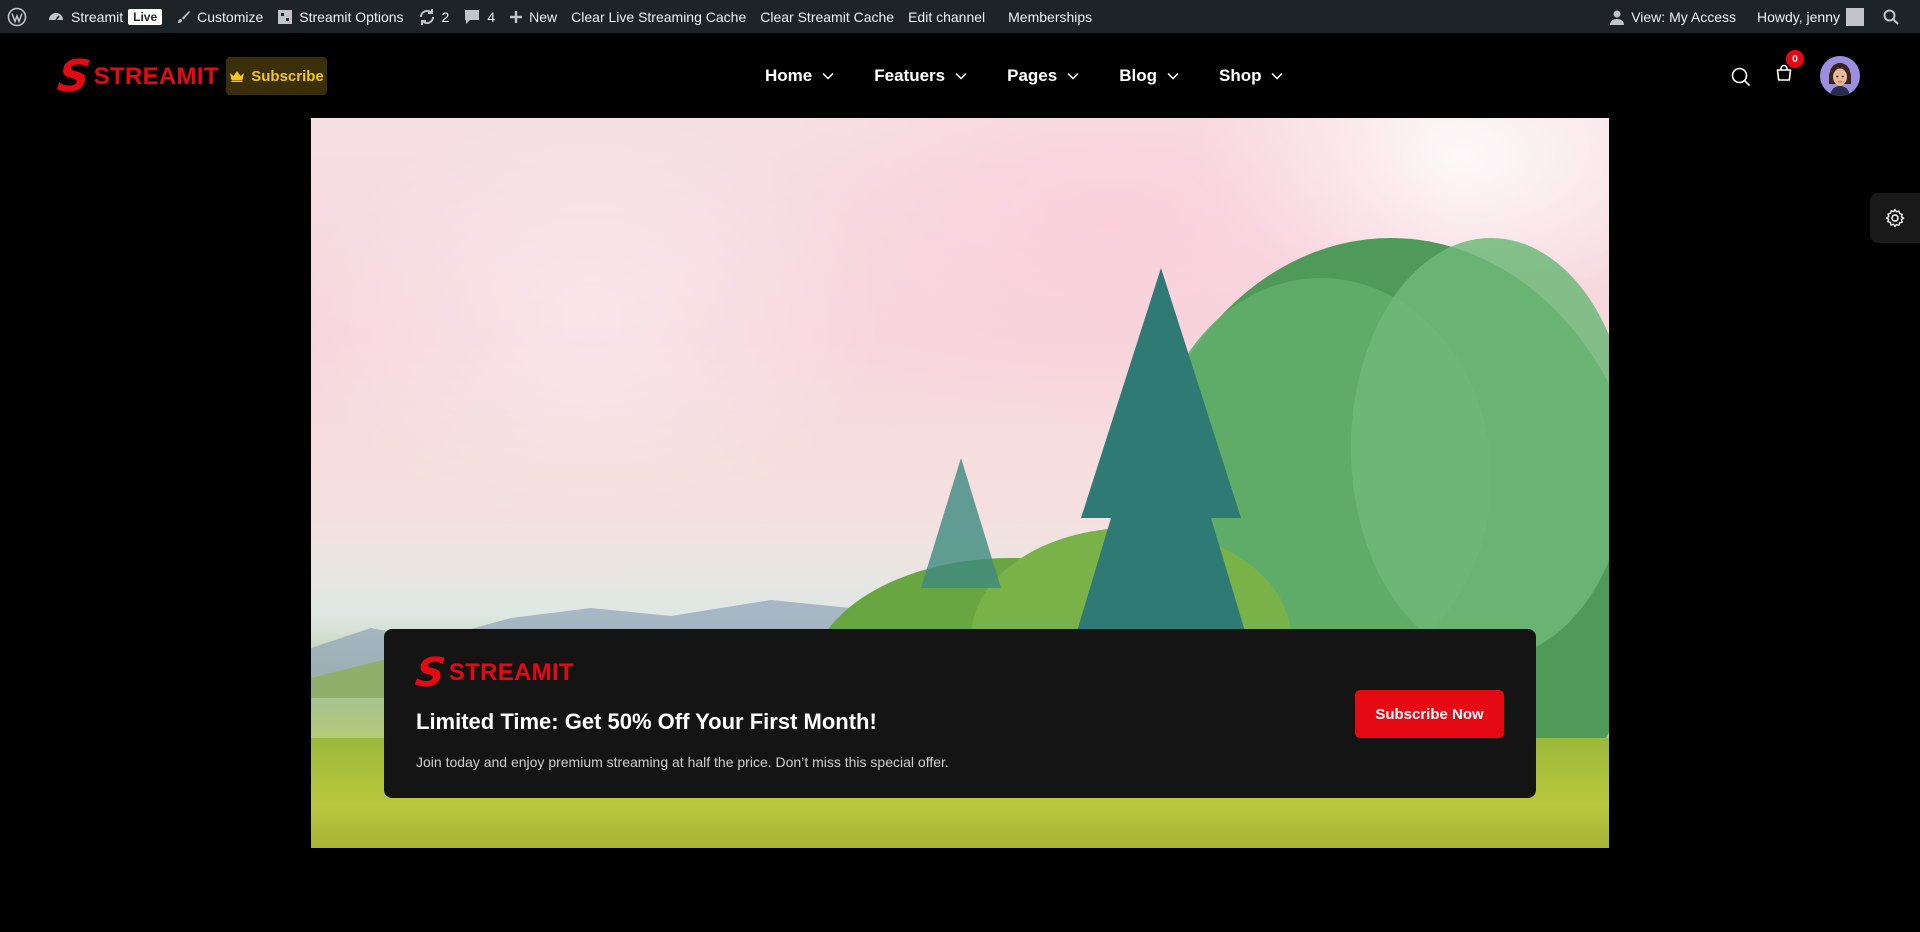  What do you see at coordinates (516, 16) in the screenshot?
I see `plus-icon` at bounding box center [516, 16].